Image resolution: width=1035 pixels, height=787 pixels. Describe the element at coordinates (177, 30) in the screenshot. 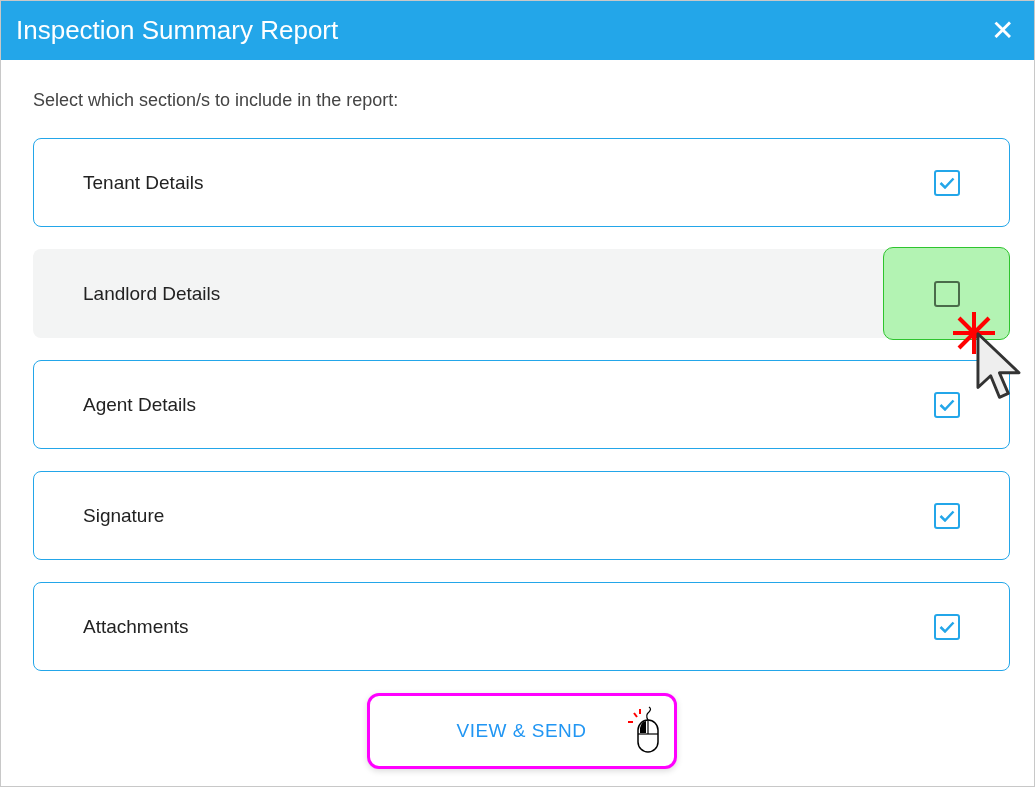

I see `window-title: Inspection Summary Report` at that location.